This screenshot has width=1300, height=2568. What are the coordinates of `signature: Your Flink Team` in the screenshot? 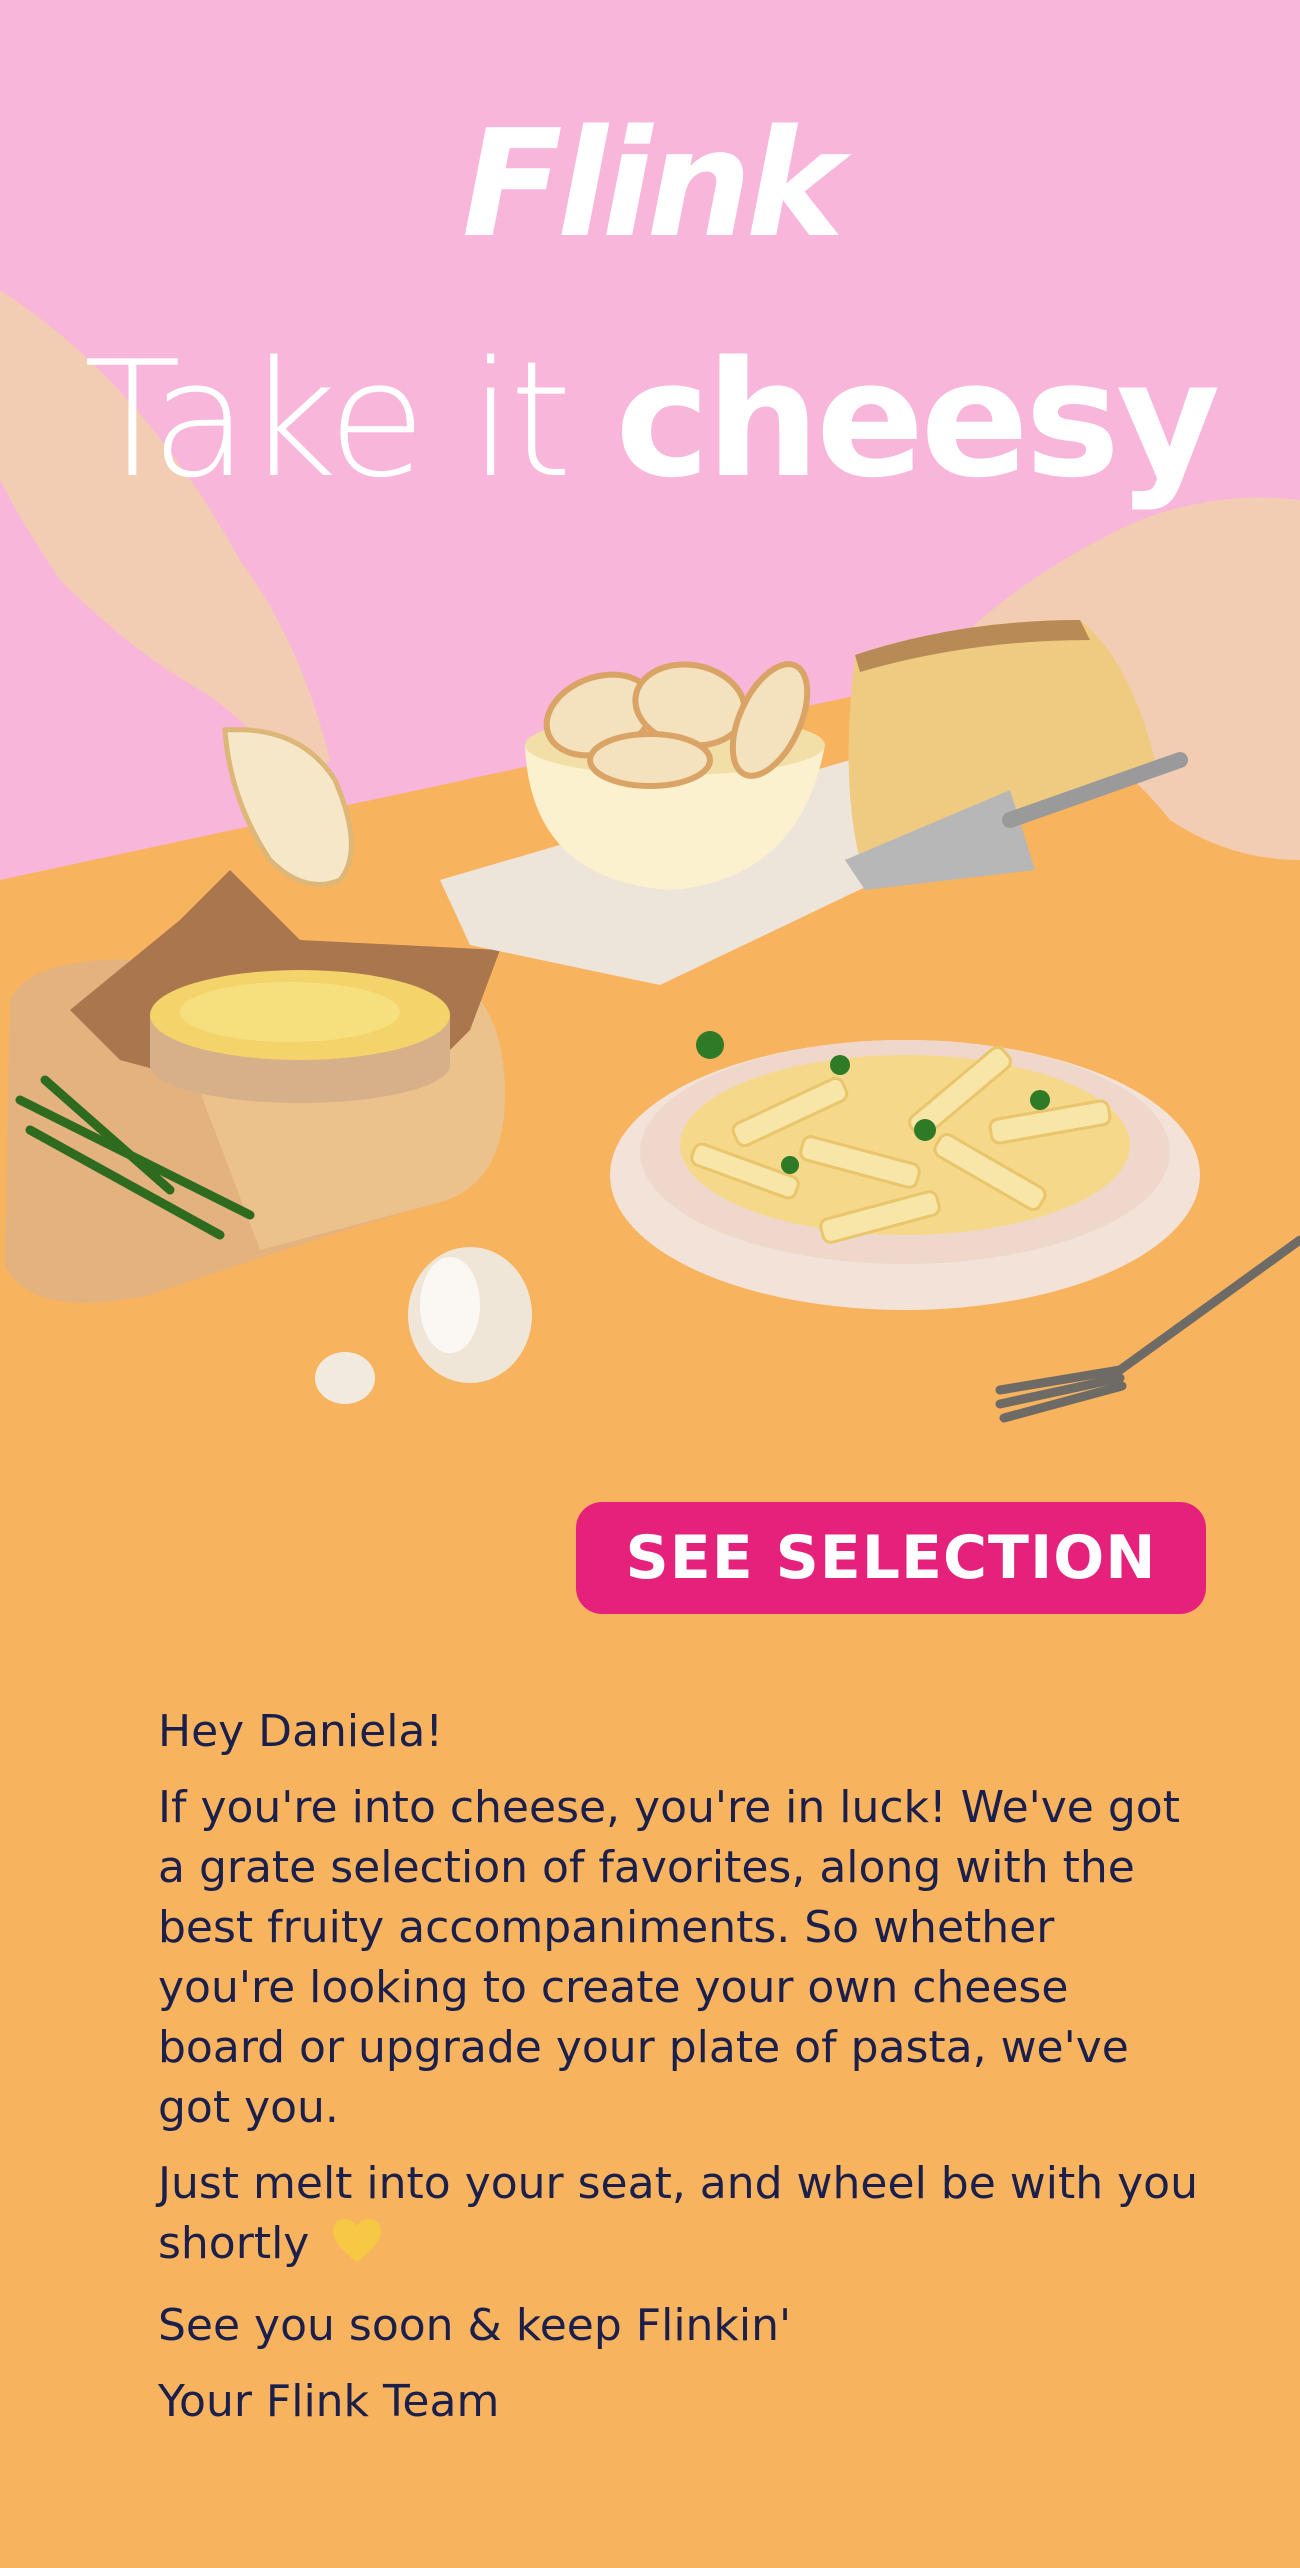 It's located at (329, 2401).